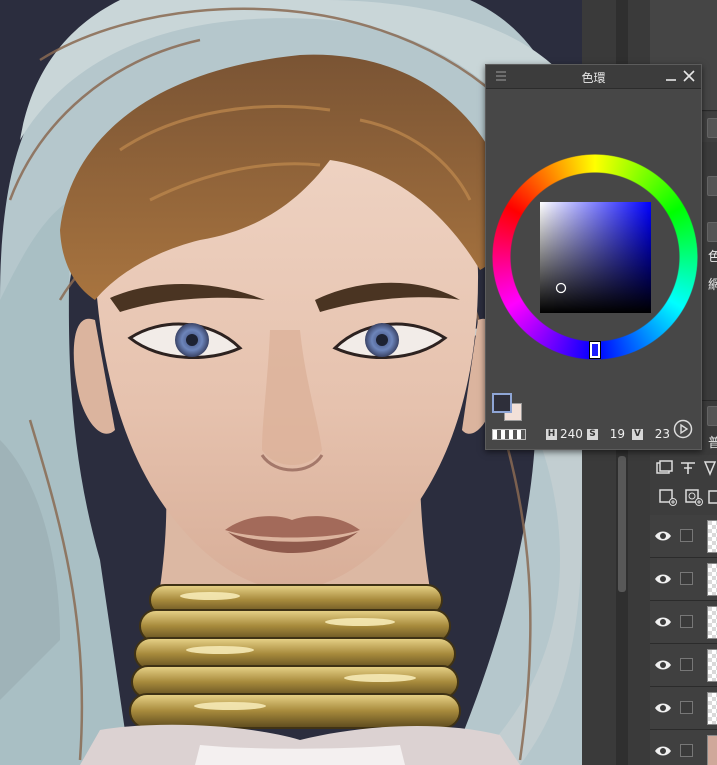  I want to click on blend-mode-label: 普, so click(712, 441).